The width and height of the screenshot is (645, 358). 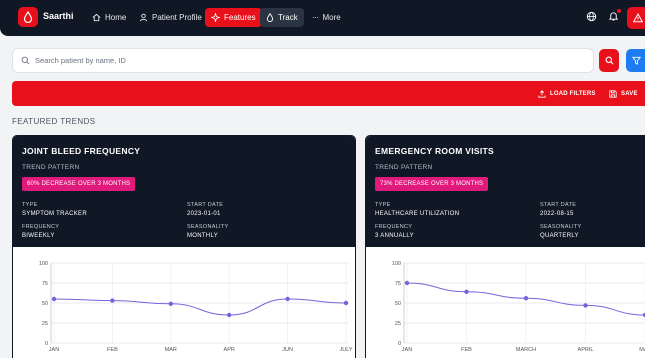 I want to click on alert-button, so click(x=636, y=18).